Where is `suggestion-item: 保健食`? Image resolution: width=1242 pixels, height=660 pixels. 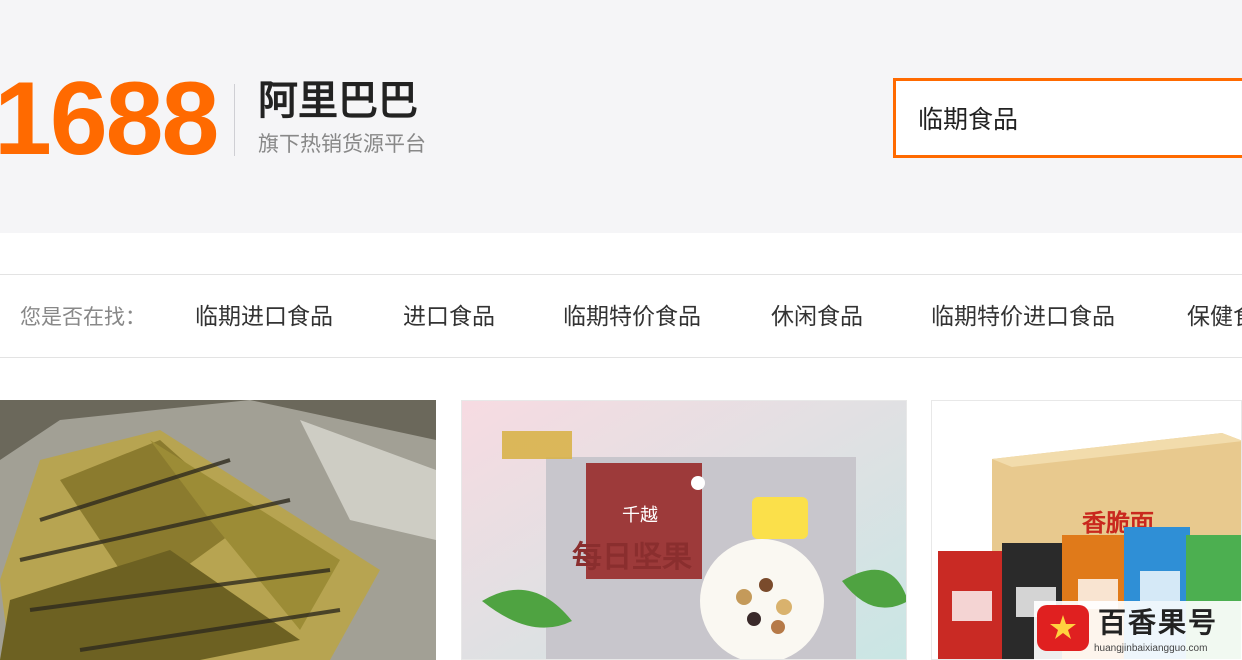
suggestion-item: 保健食 is located at coordinates (1214, 317).